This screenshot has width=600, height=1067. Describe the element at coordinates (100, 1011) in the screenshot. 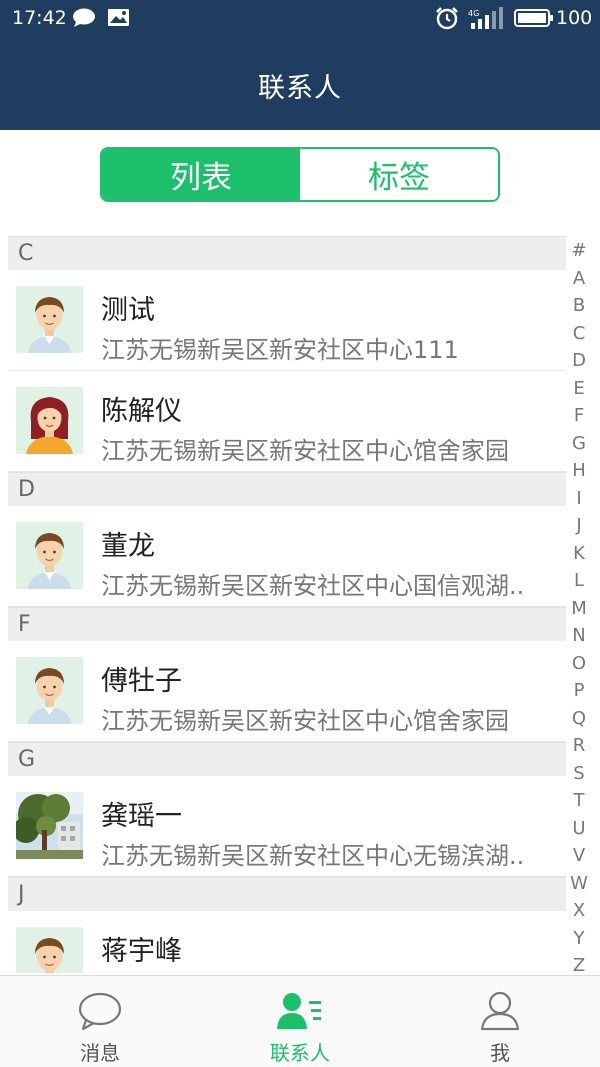

I see `message-bubble-icon` at that location.